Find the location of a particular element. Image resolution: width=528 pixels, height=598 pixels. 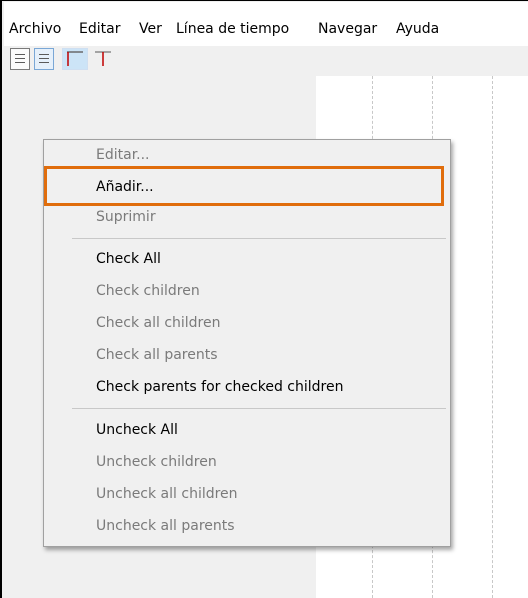

timeline-start-icon is located at coordinates (75, 59).